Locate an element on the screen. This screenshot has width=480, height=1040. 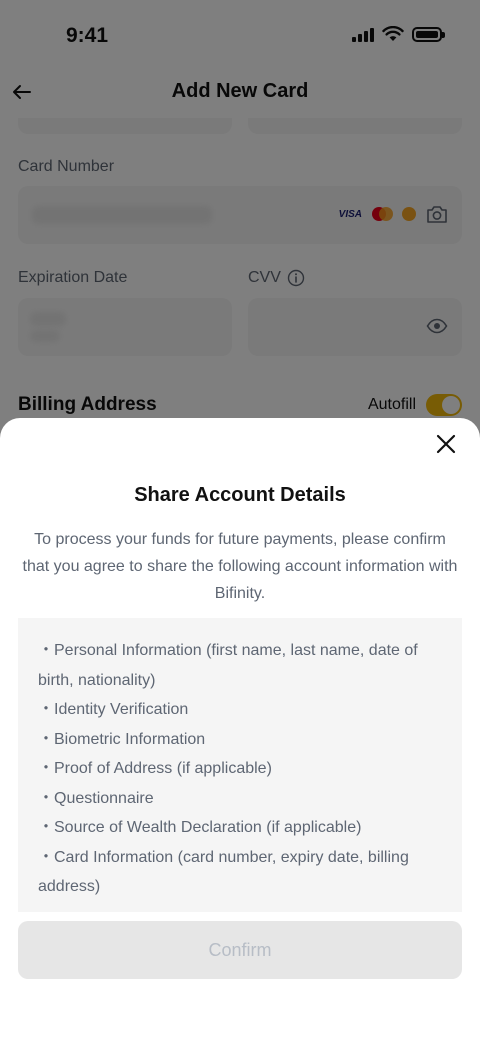
list-item: ・Questionnaire is located at coordinates (96, 798).